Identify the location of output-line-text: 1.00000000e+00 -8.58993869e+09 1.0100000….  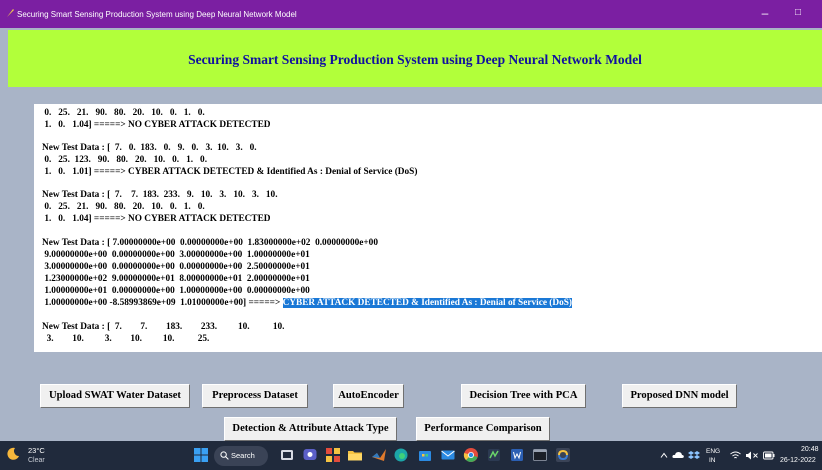
(162, 303).